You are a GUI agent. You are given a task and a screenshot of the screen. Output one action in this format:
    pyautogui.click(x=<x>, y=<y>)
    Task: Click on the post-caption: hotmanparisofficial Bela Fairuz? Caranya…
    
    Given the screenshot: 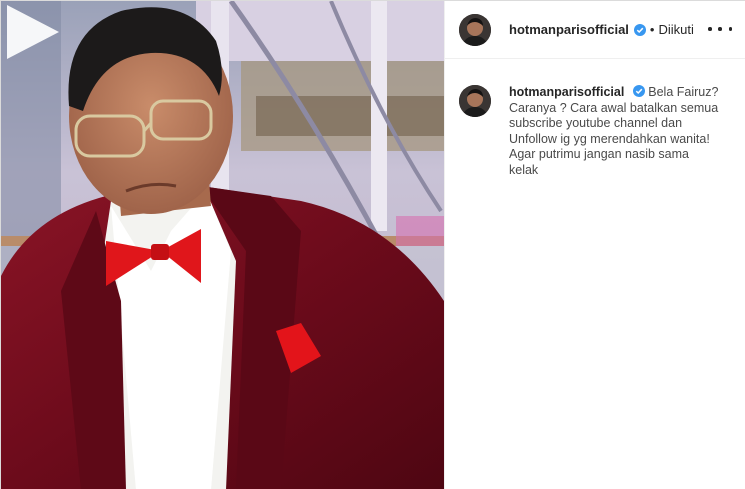 What is the action you would take?
    pyautogui.click(x=595, y=118)
    